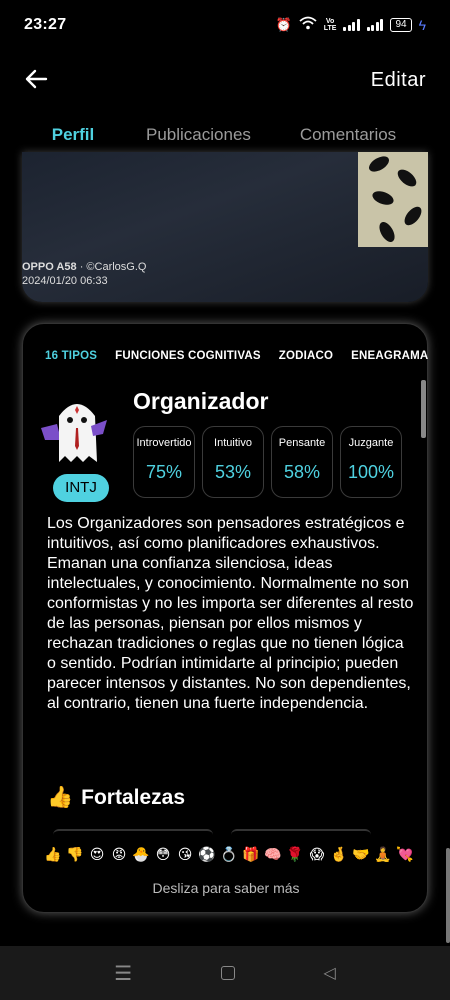  What do you see at coordinates (339, 854) in the screenshot?
I see `reaction-emoji: 🤞` at bounding box center [339, 854].